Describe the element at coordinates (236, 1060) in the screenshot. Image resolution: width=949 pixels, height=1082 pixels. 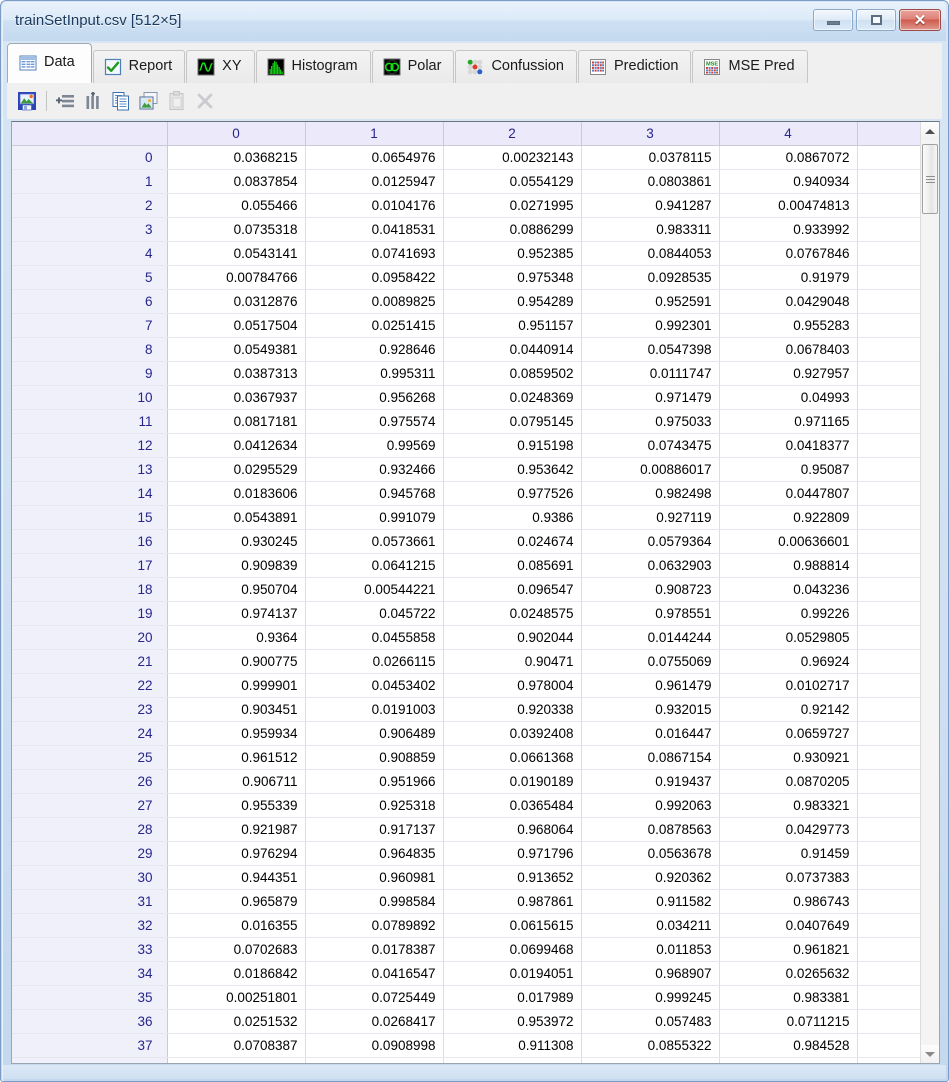
I see `table-cell: 0.0863171` at that location.